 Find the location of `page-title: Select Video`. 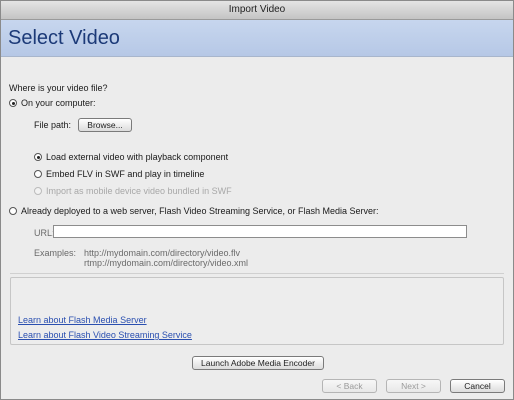

page-title: Select Video is located at coordinates (64, 38).